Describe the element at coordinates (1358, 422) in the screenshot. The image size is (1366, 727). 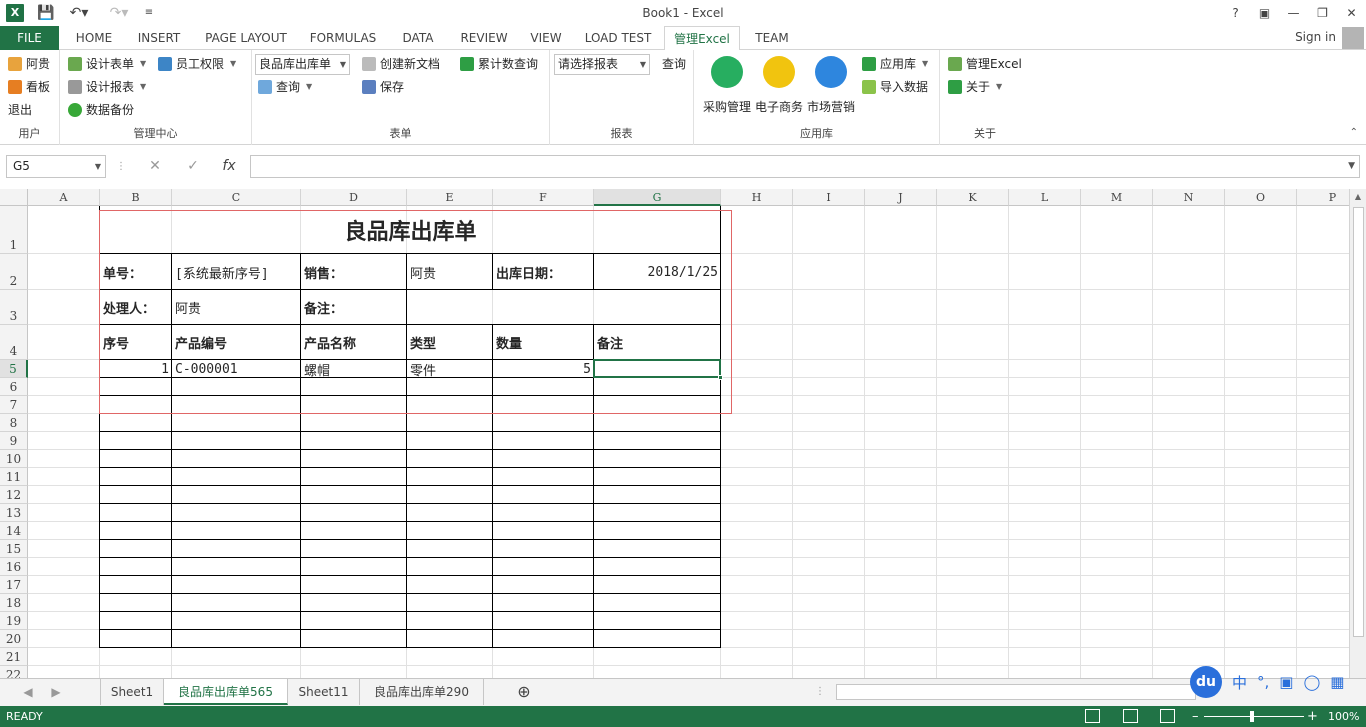
I see `scroll-thumb` at that location.